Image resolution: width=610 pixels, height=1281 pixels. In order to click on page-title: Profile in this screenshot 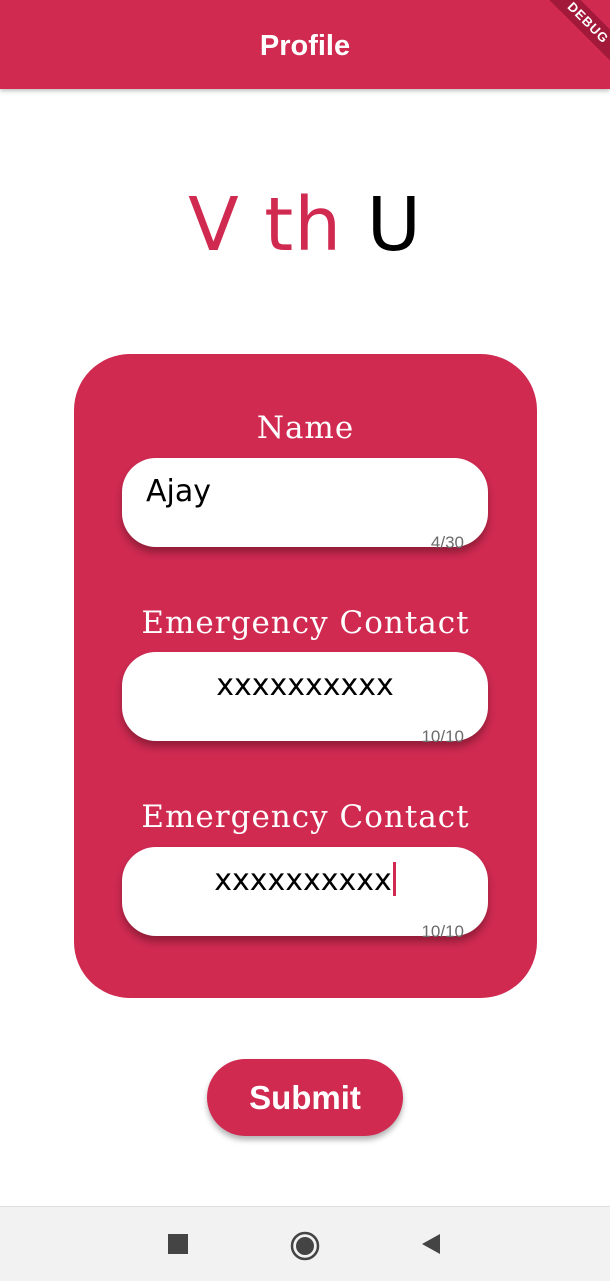, I will do `click(305, 46)`.